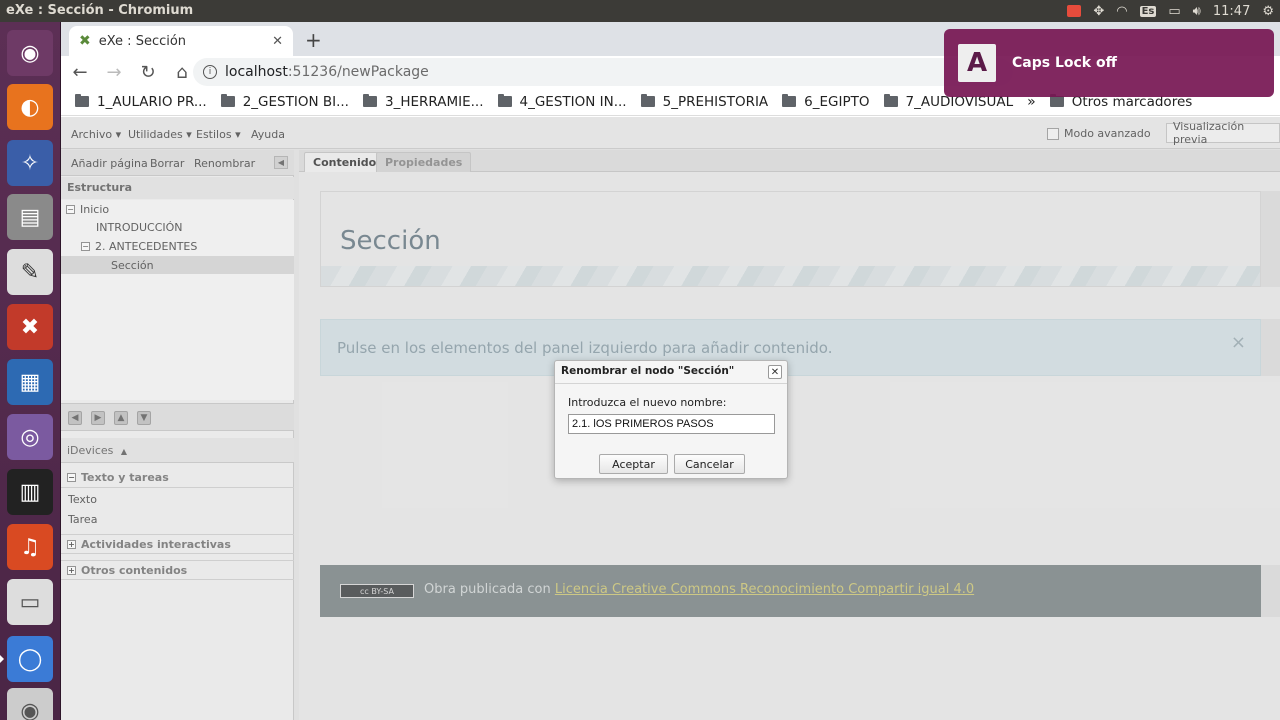 This screenshot has height=720, width=1280. Describe the element at coordinates (30, 107) in the screenshot. I see `firefox-icon: ◐` at that location.